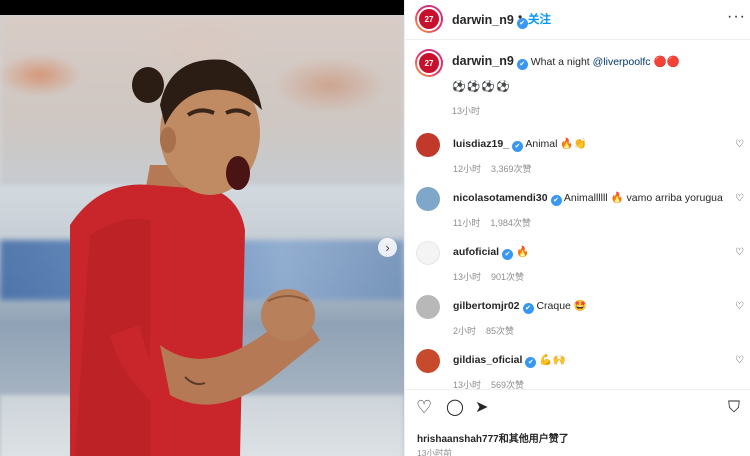  What do you see at coordinates (734, 408) in the screenshot?
I see `save-icon: ⛉` at bounding box center [734, 408].